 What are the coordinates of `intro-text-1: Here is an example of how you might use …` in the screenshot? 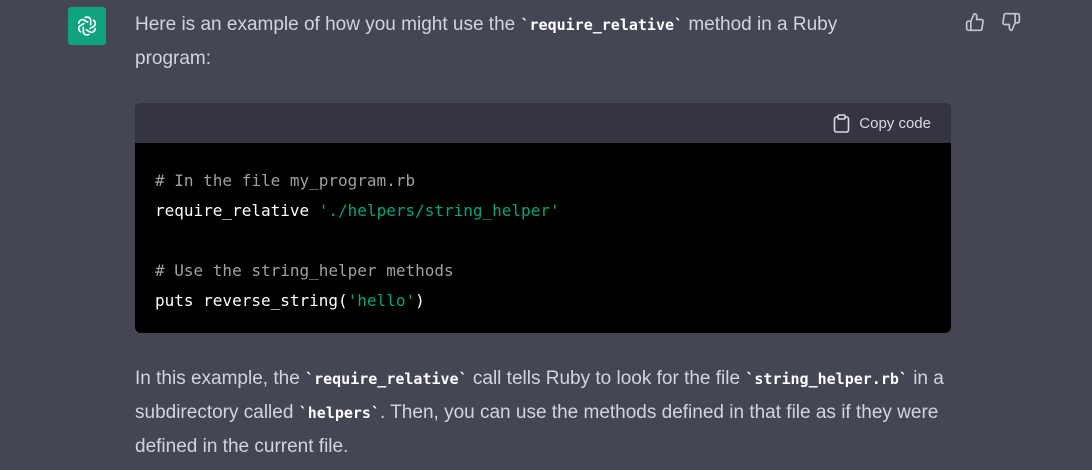 It's located at (328, 24).